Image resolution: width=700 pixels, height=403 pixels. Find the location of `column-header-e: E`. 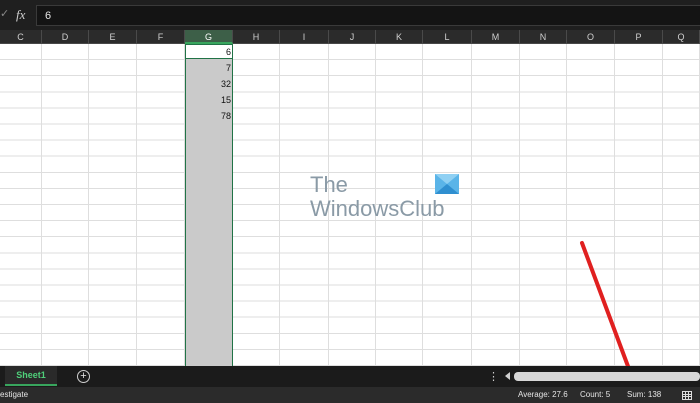

column-header-e: E is located at coordinates (113, 37).